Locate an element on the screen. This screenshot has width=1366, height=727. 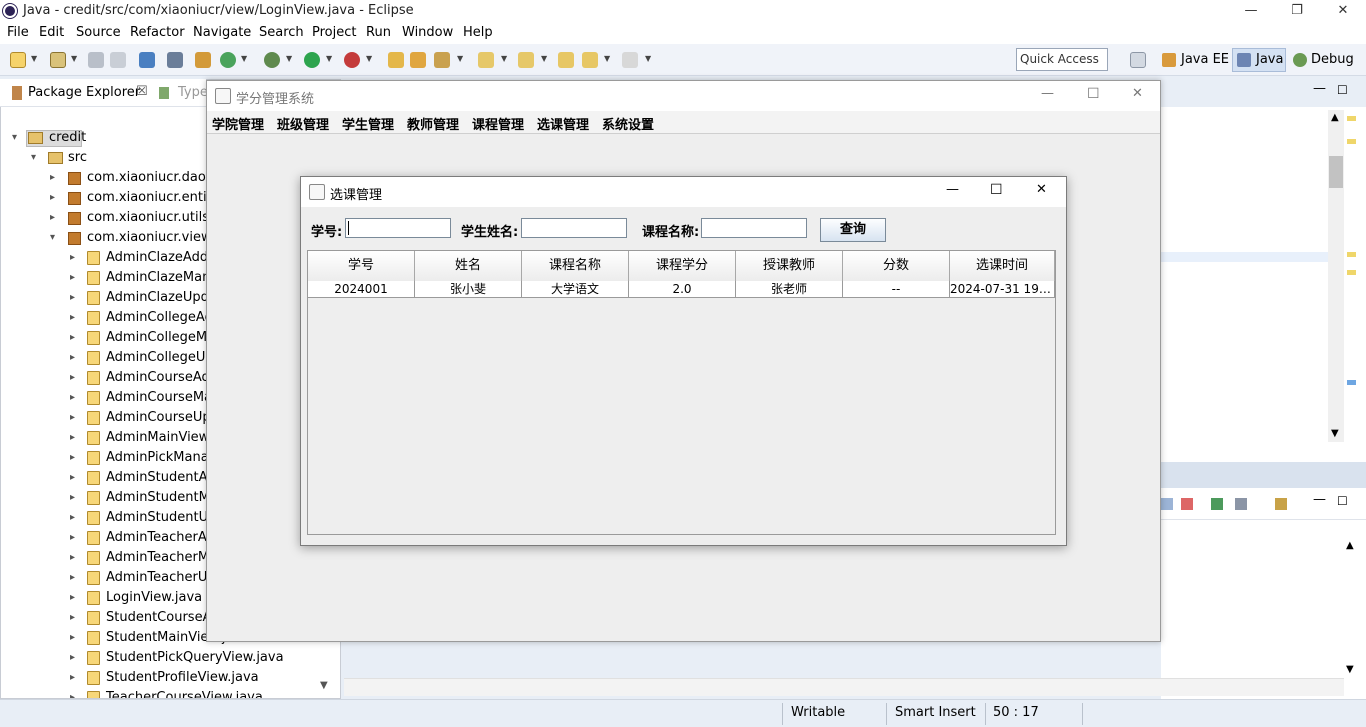
chevron-down-icon: ▾ is located at coordinates (14, 138).